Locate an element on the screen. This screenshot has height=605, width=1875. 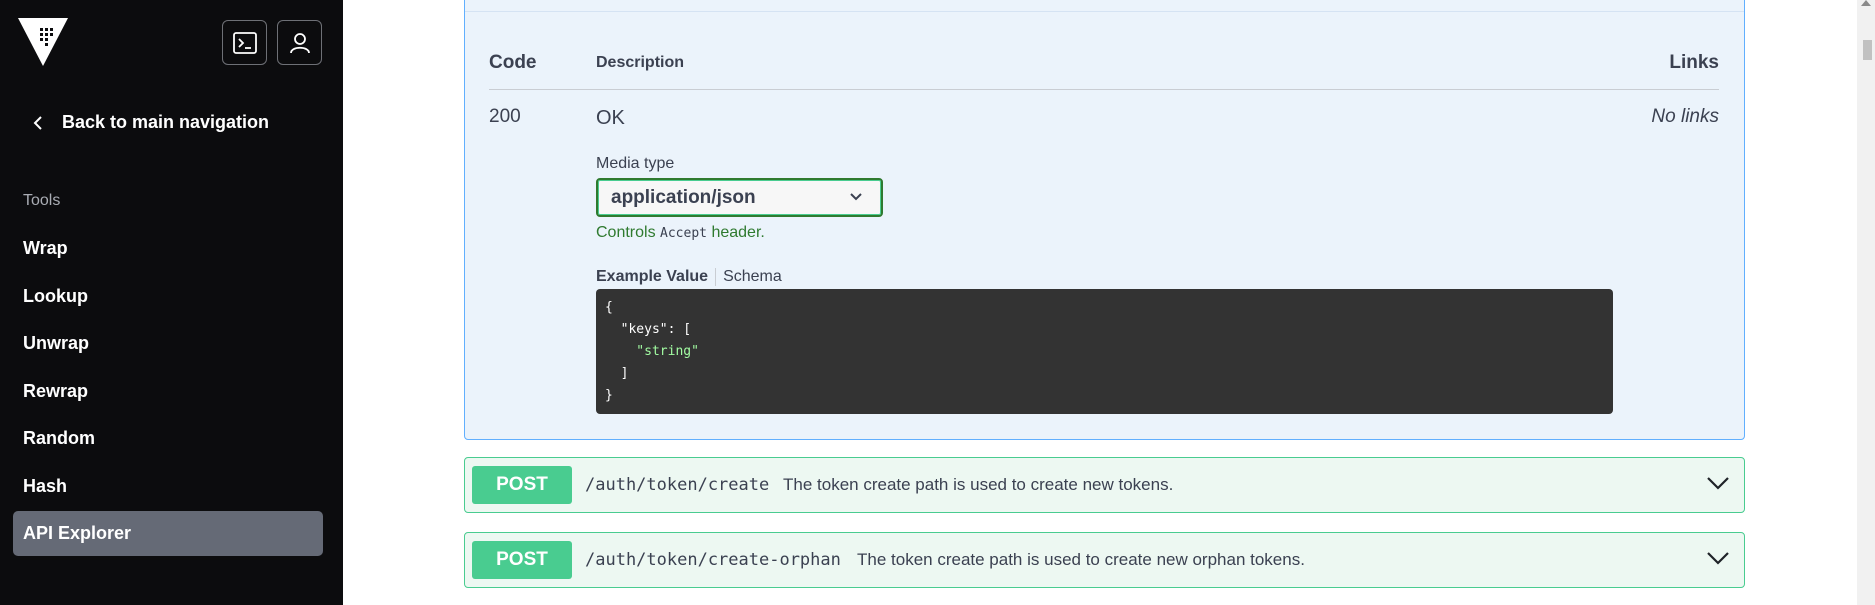
sidebar-item-label: Random is located at coordinates (59, 438).